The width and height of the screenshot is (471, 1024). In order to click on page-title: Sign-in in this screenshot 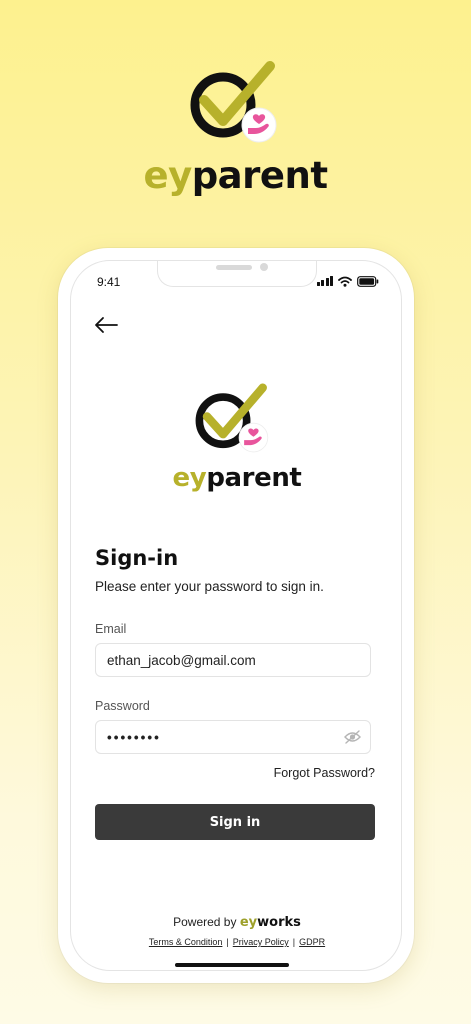, I will do `click(137, 558)`.